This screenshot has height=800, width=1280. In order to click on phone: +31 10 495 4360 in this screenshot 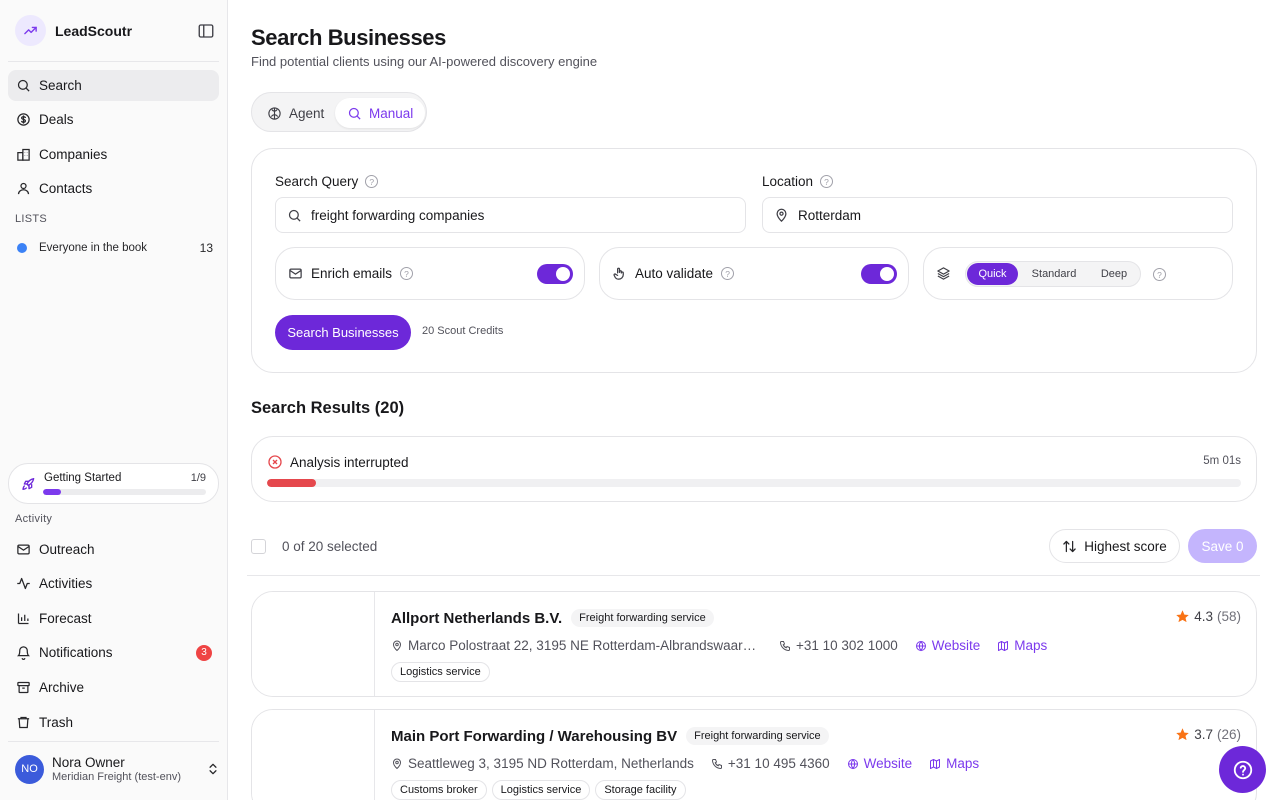, I will do `click(770, 763)`.